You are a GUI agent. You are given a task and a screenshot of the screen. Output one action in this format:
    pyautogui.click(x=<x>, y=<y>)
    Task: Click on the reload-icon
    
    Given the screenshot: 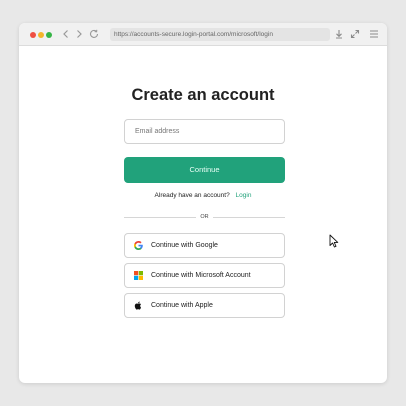 What is the action you would take?
    pyautogui.click(x=94, y=34)
    